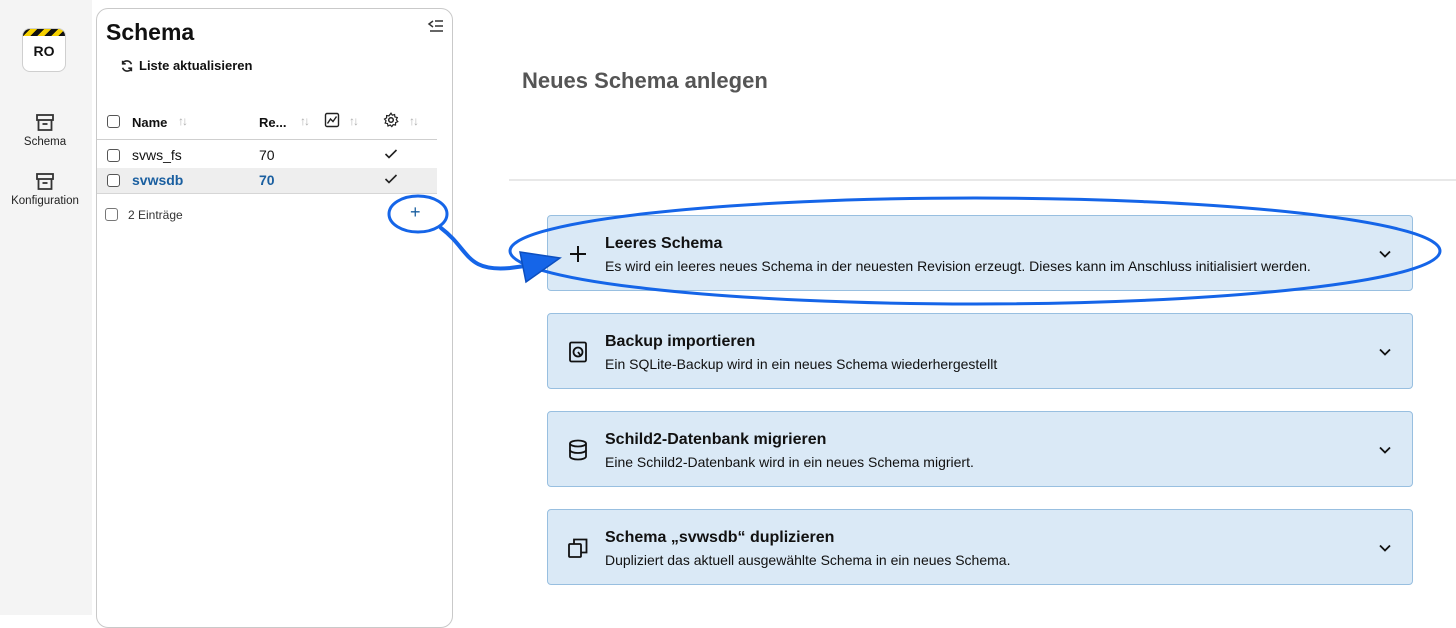  What do you see at coordinates (158, 180) in the screenshot?
I see `schema-name: svwsdb` at bounding box center [158, 180].